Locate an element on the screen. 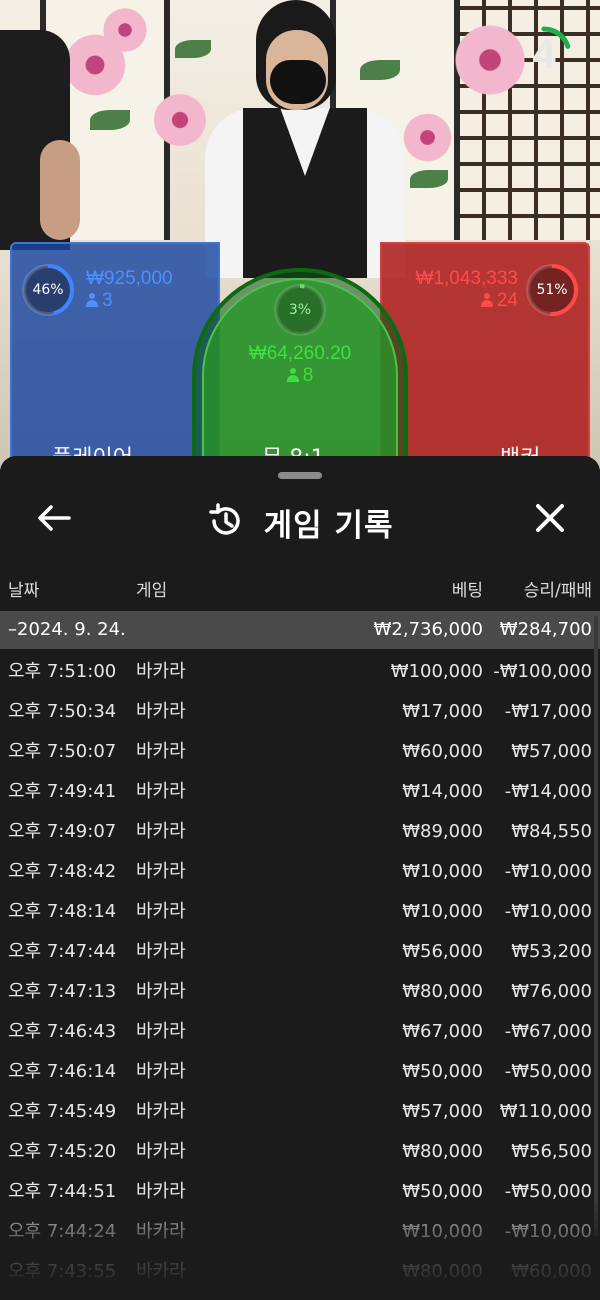 This screenshot has width=600, height=1300. round-timer: 4 is located at coordinates (544, 54).